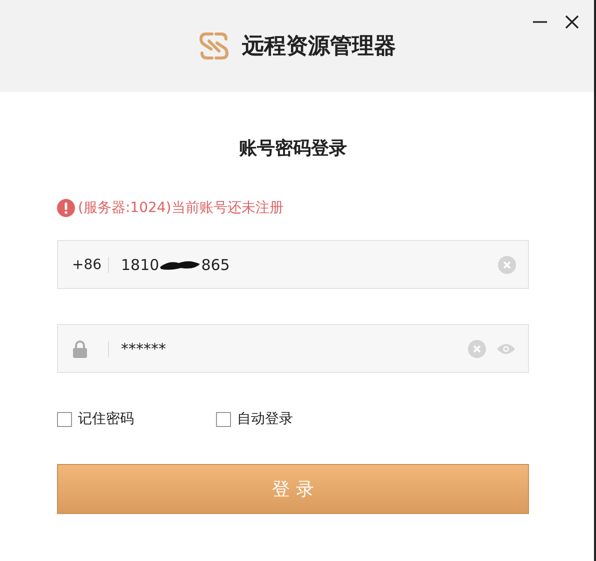 This screenshot has height=561, width=596. Describe the element at coordinates (87, 264) in the screenshot. I see `country-code: +86` at that location.